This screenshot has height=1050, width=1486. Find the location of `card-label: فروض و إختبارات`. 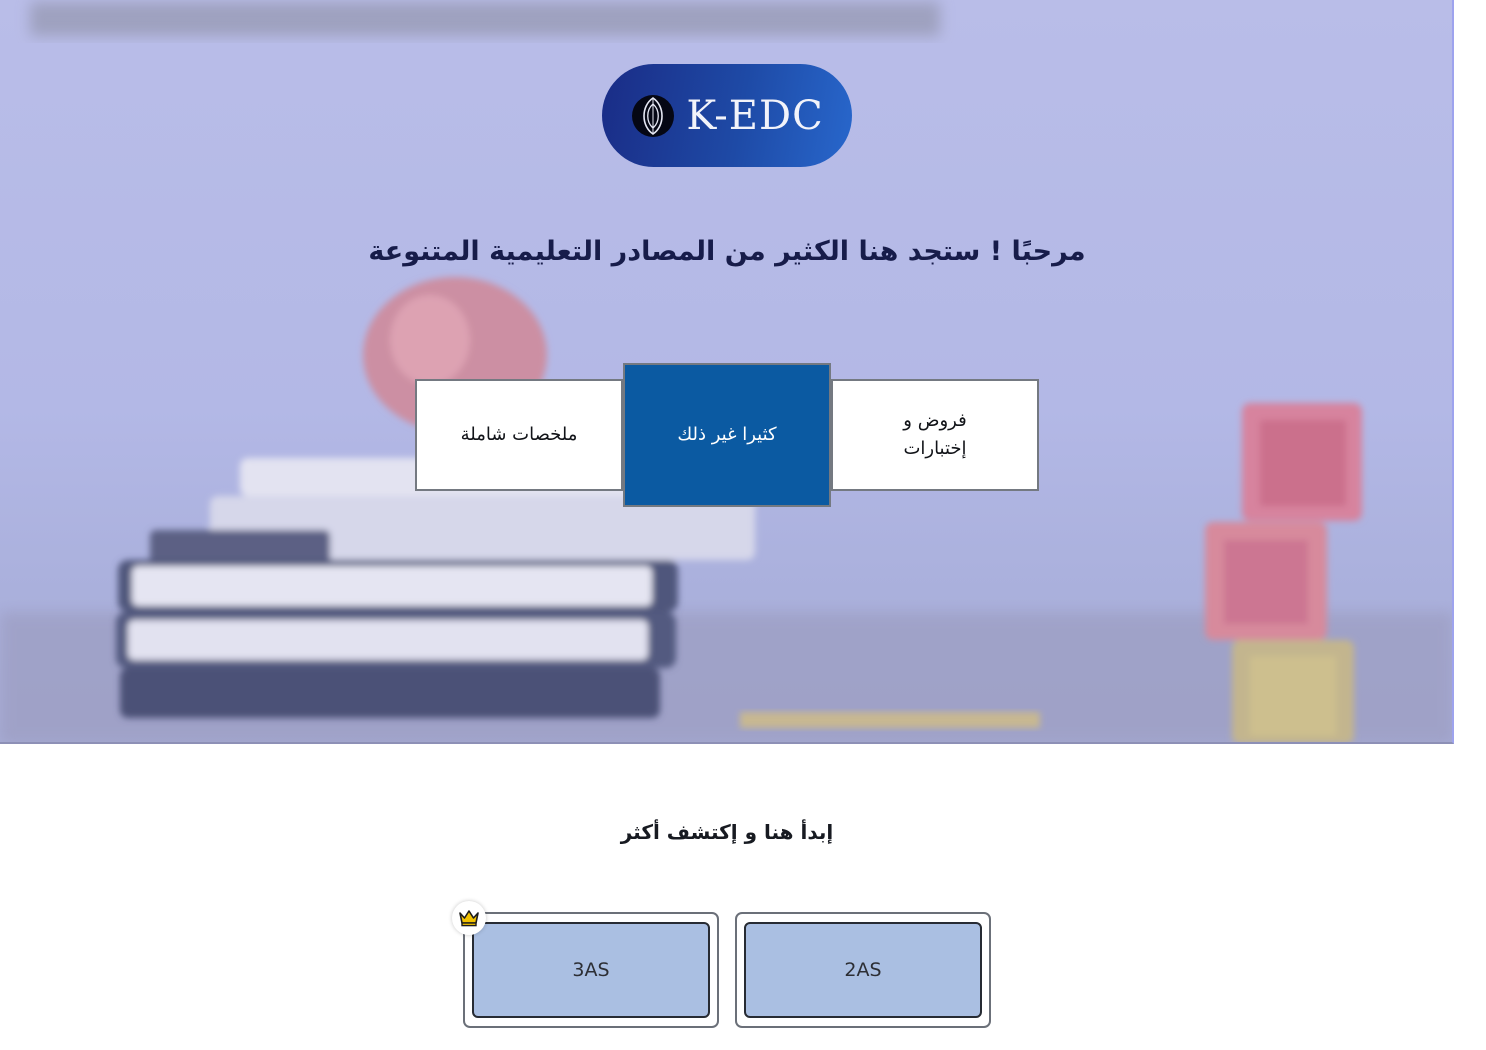

card-label: فروض و إختبارات is located at coordinates (935, 434).